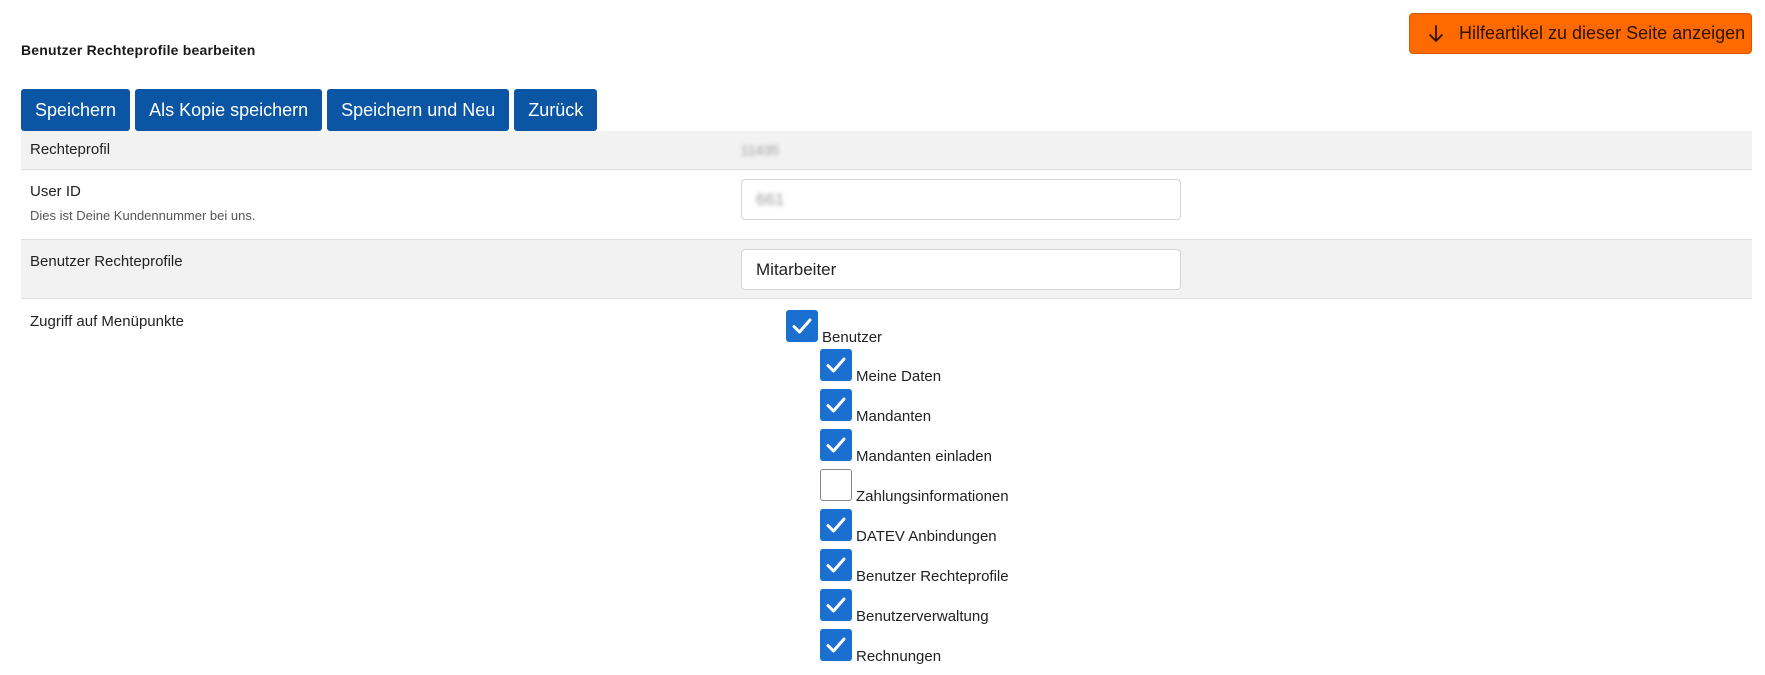  I want to click on checkbox-item: Benutzerverwaltung, so click(904, 607).